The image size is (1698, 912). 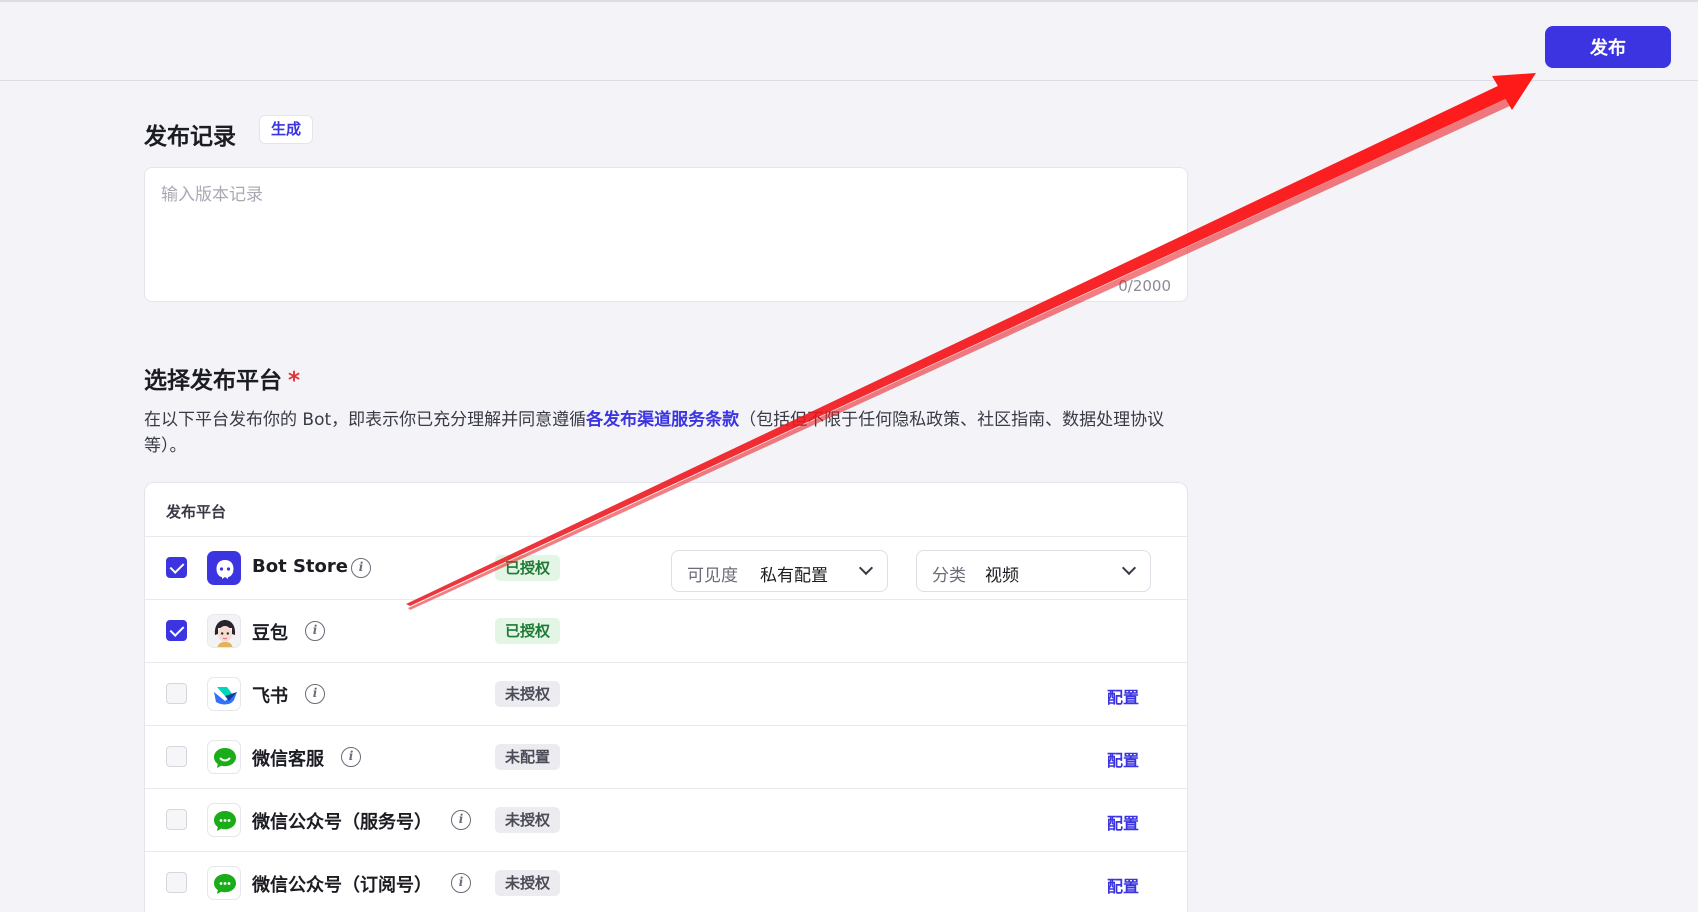 What do you see at coordinates (794, 576) in the screenshot?
I see `visibility-value: 私有配置` at bounding box center [794, 576].